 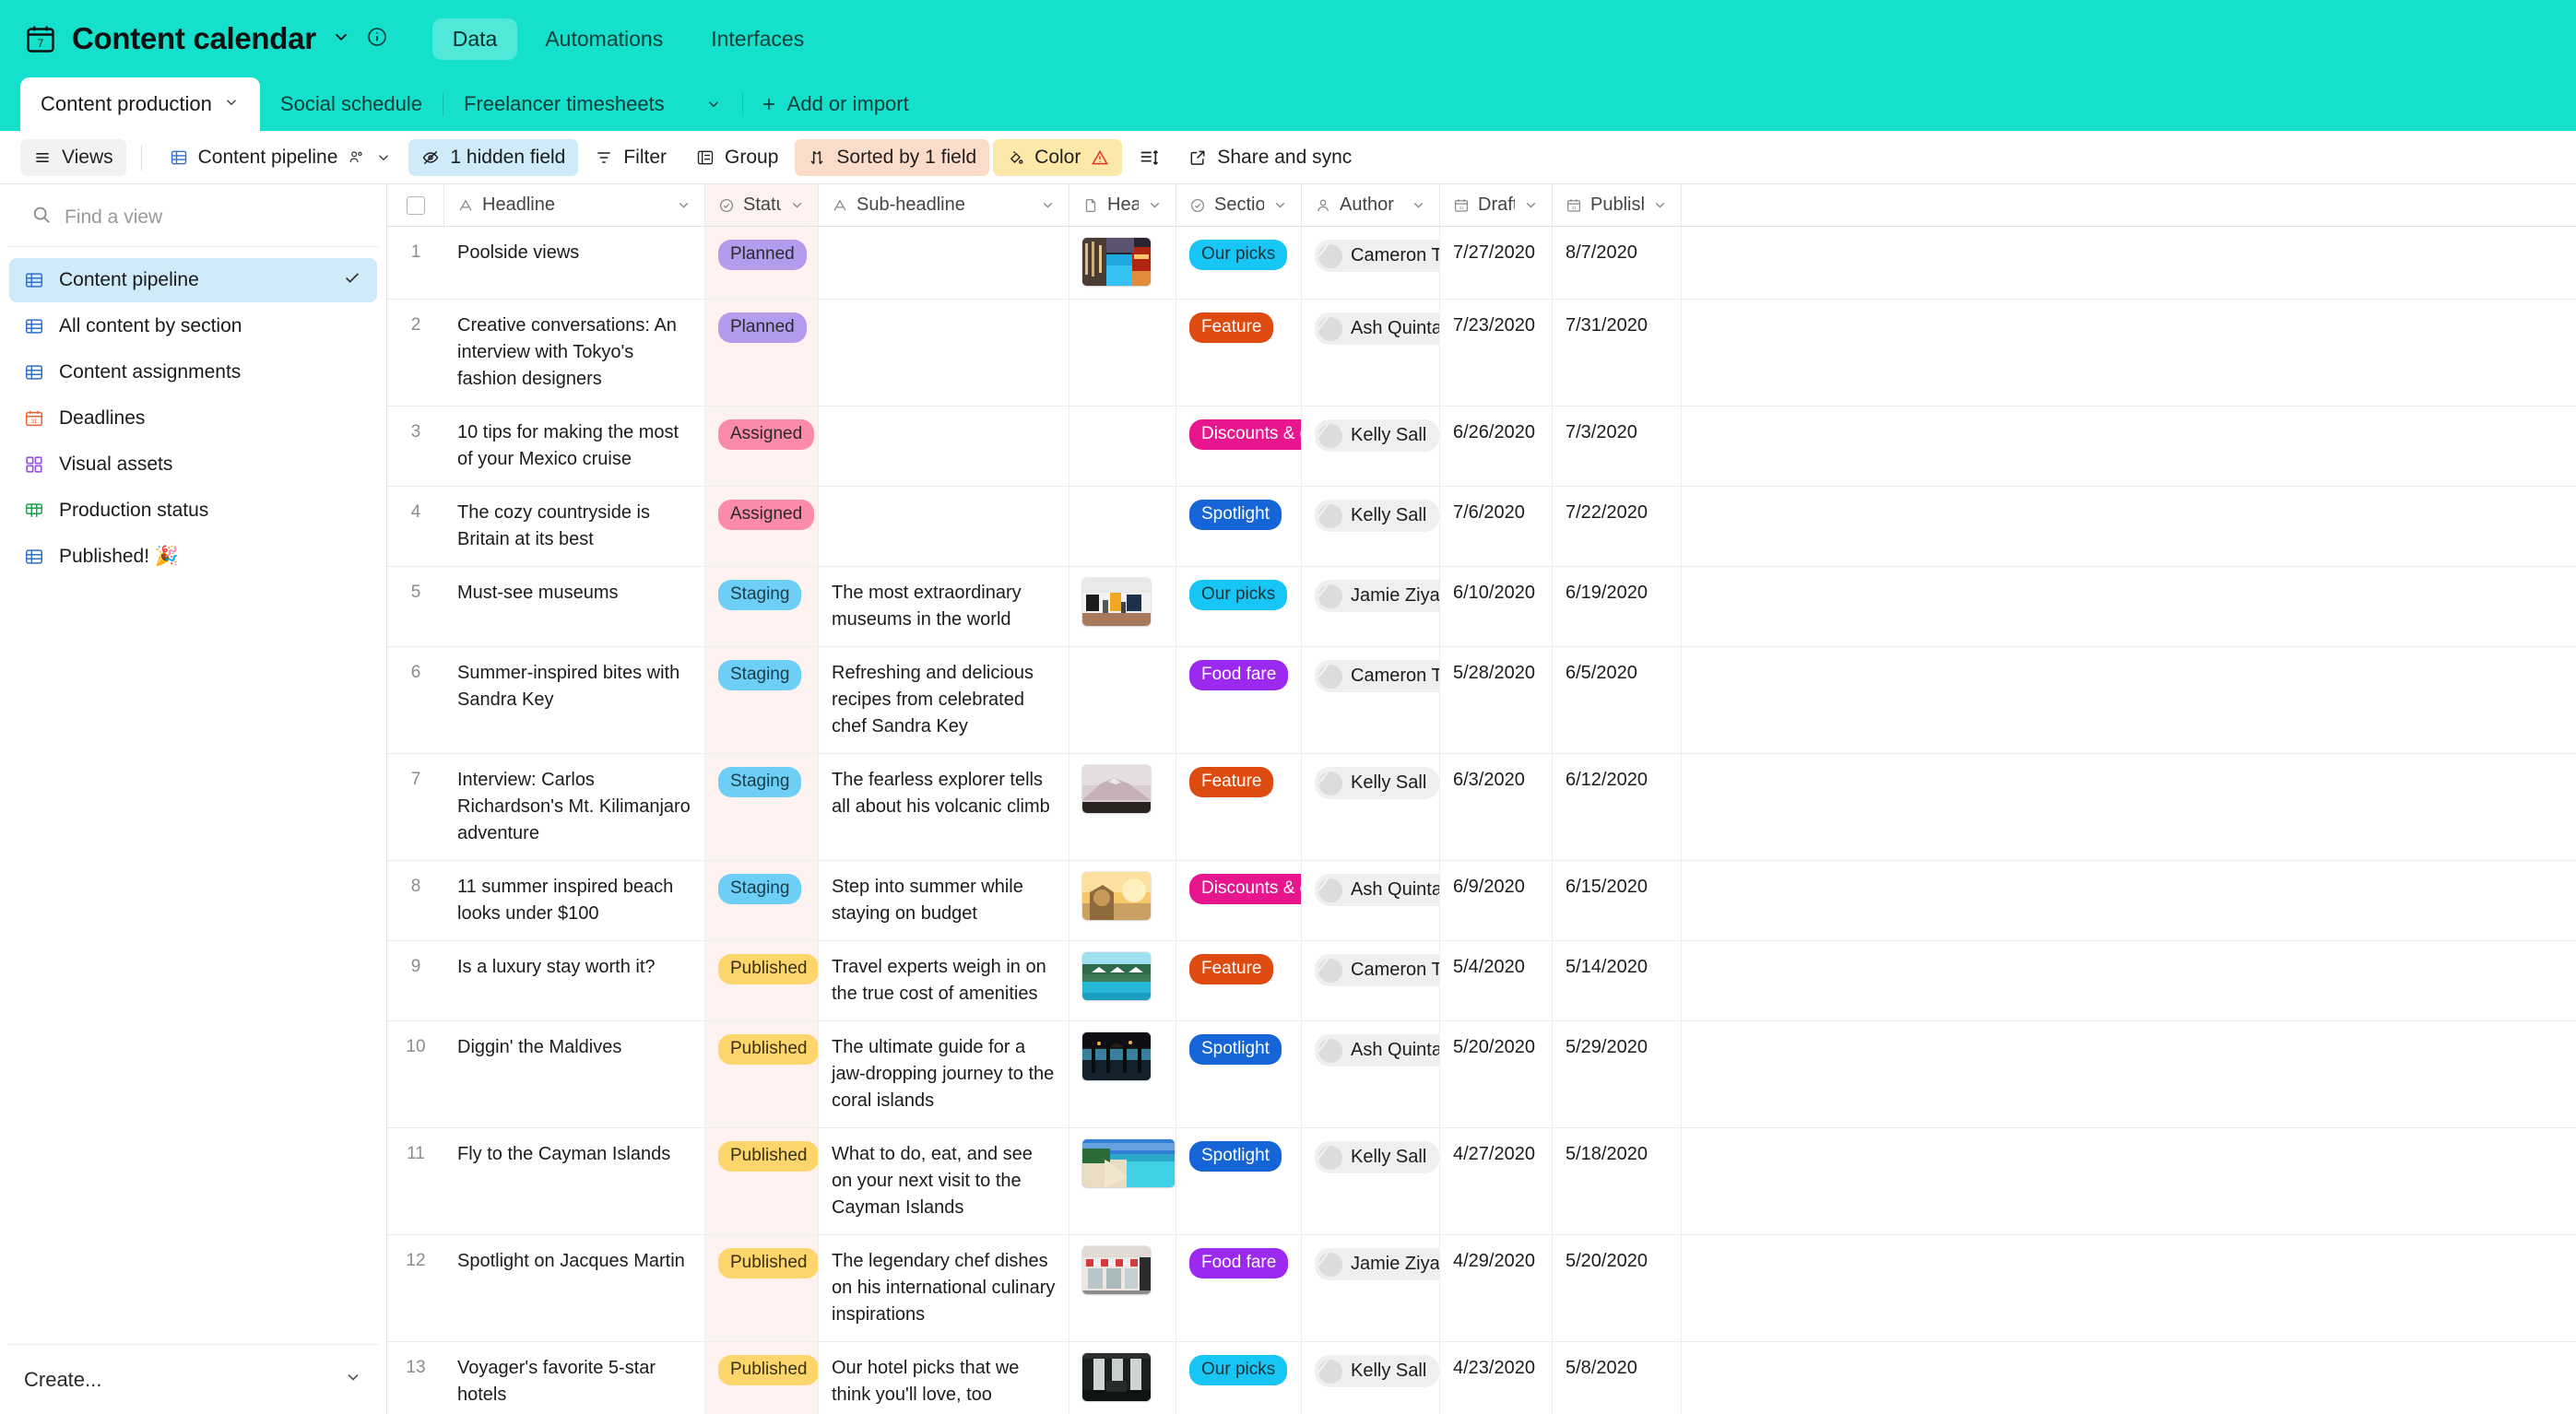 I want to click on cell-headline: Voyager's favorite 5-star hotels, so click(x=574, y=1378).